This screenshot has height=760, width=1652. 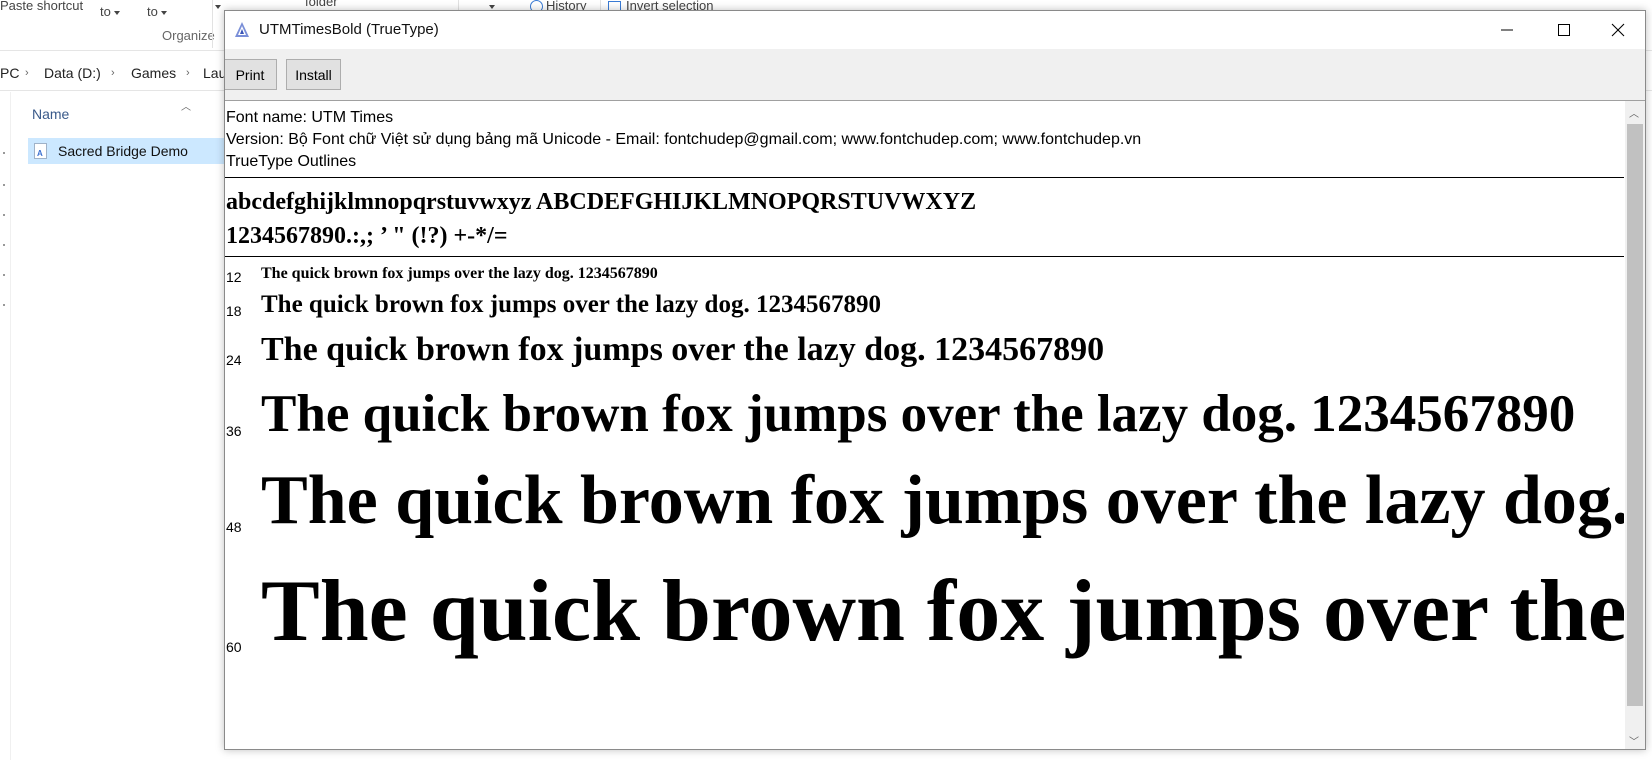 I want to click on move-to-label: to, so click(x=105, y=11).